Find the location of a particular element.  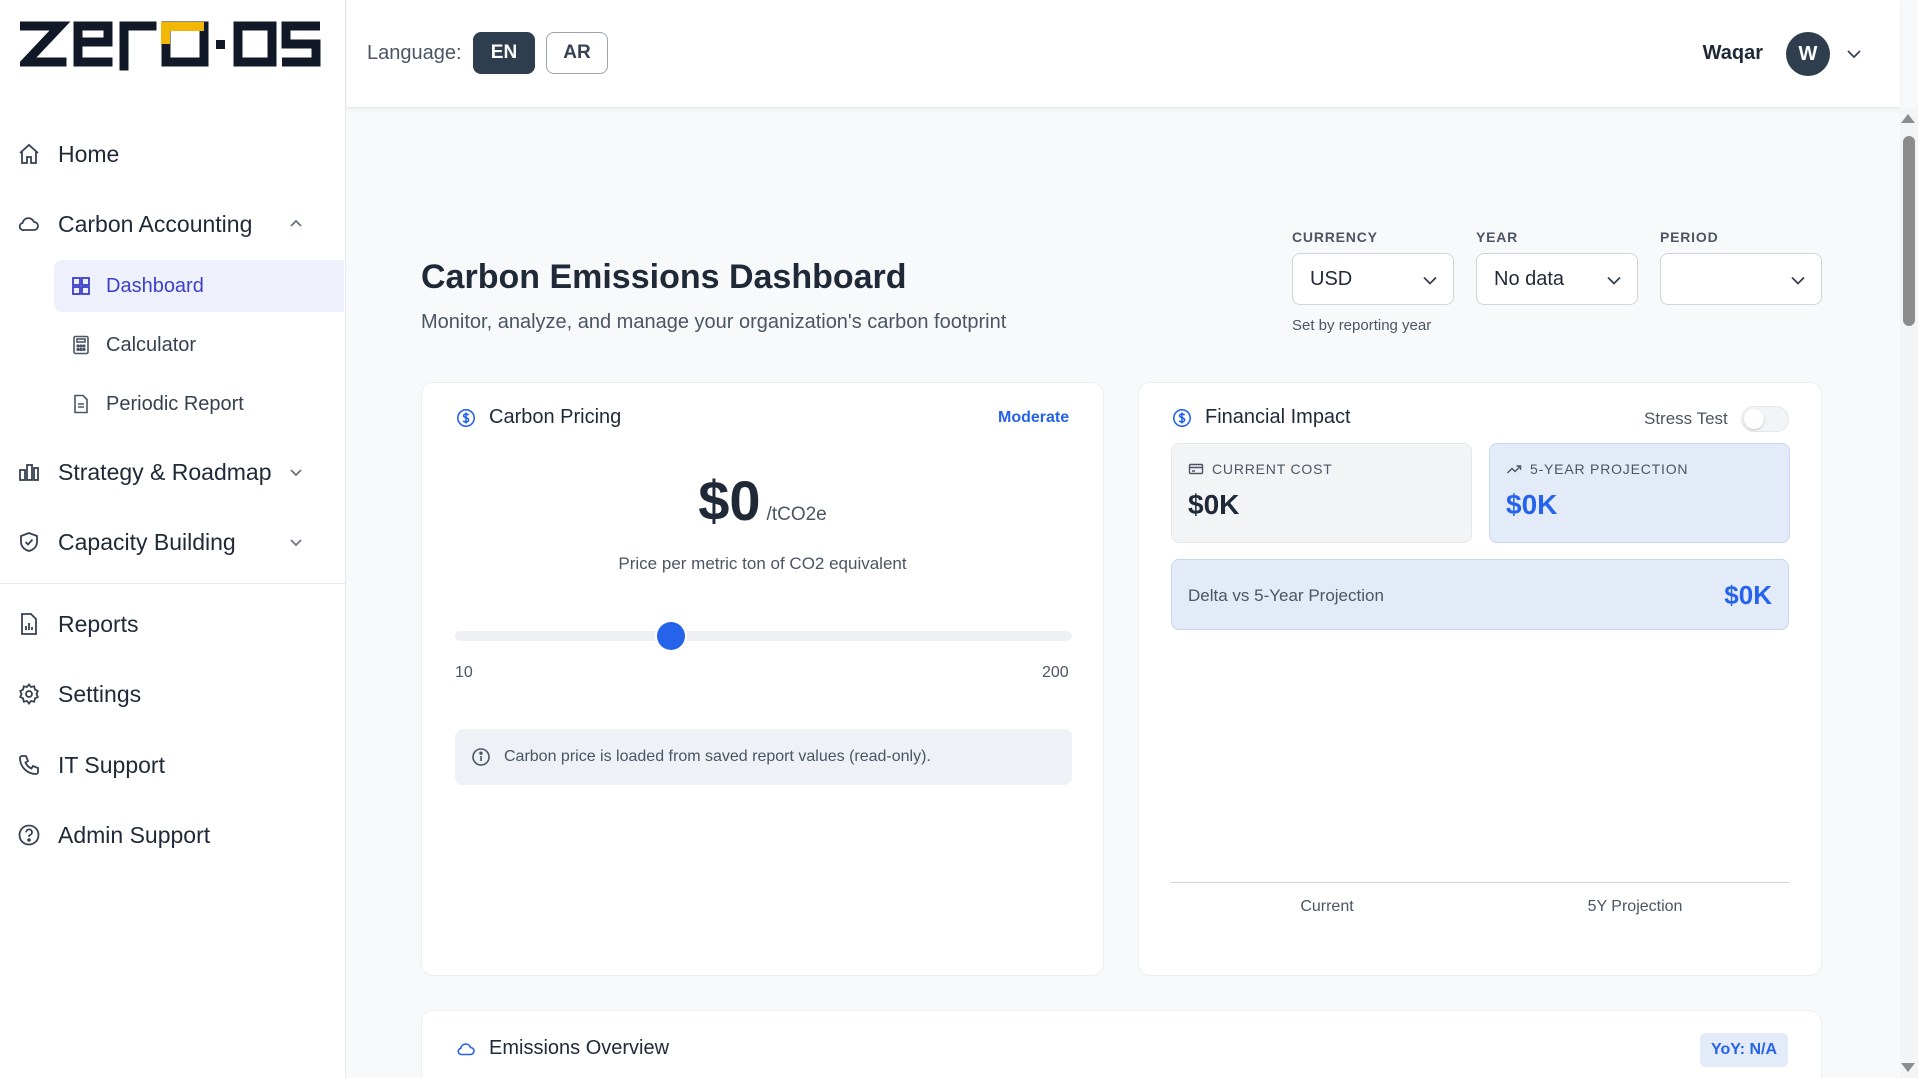

info-icon is located at coordinates (481, 757).